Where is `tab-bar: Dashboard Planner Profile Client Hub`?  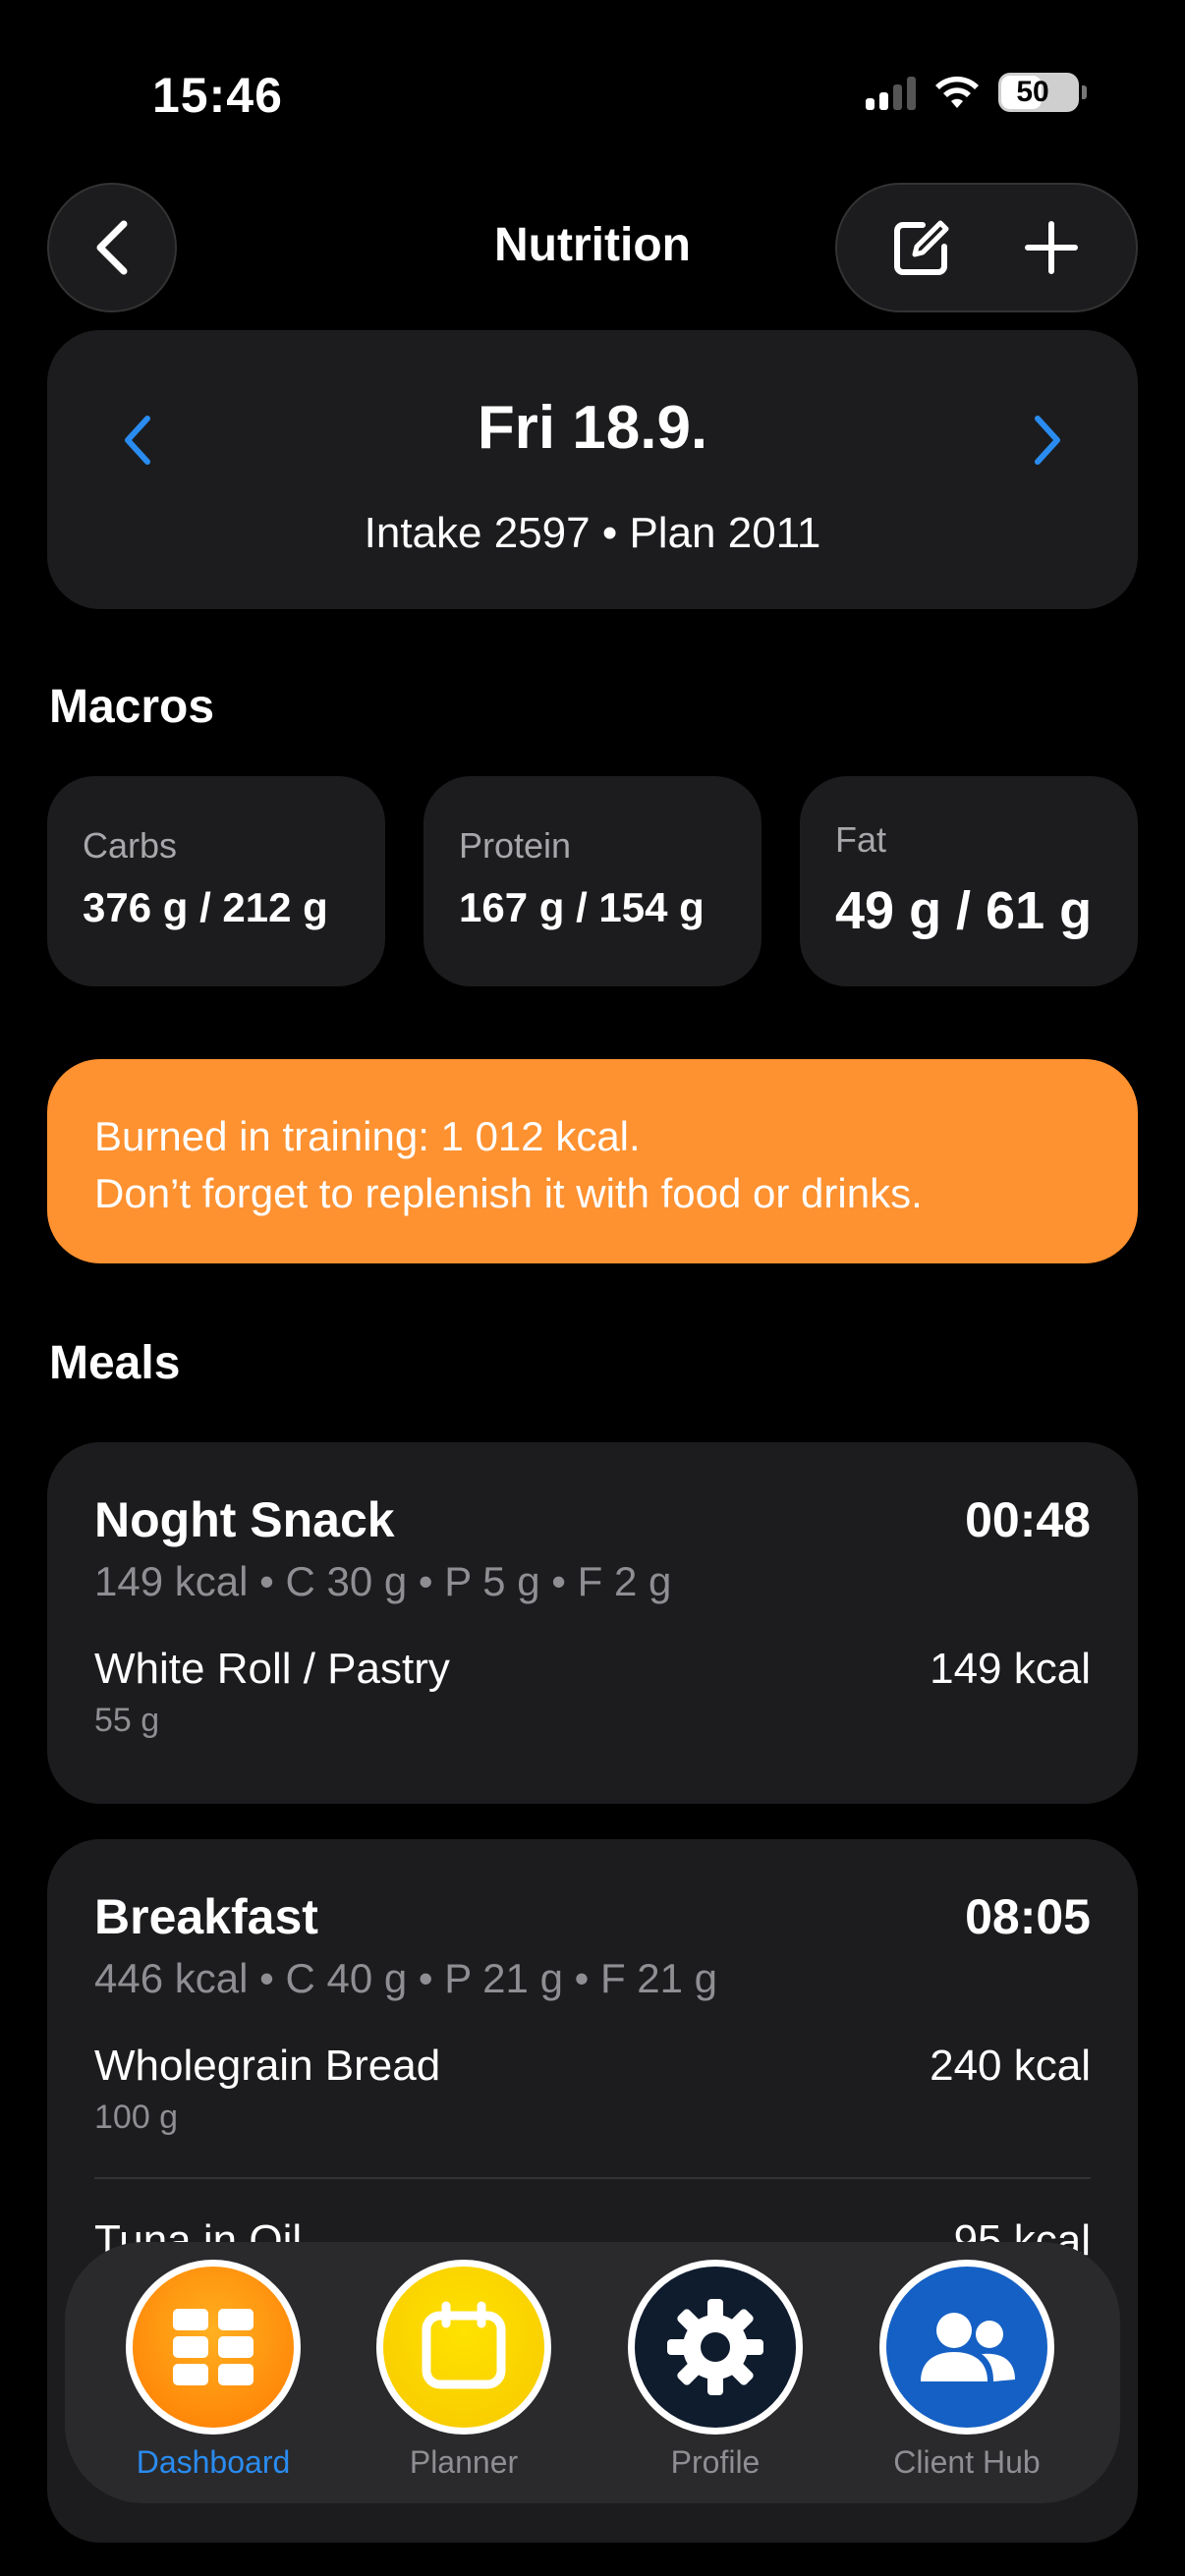 tab-bar: Dashboard Planner Profile Client Hub is located at coordinates (592, 2372).